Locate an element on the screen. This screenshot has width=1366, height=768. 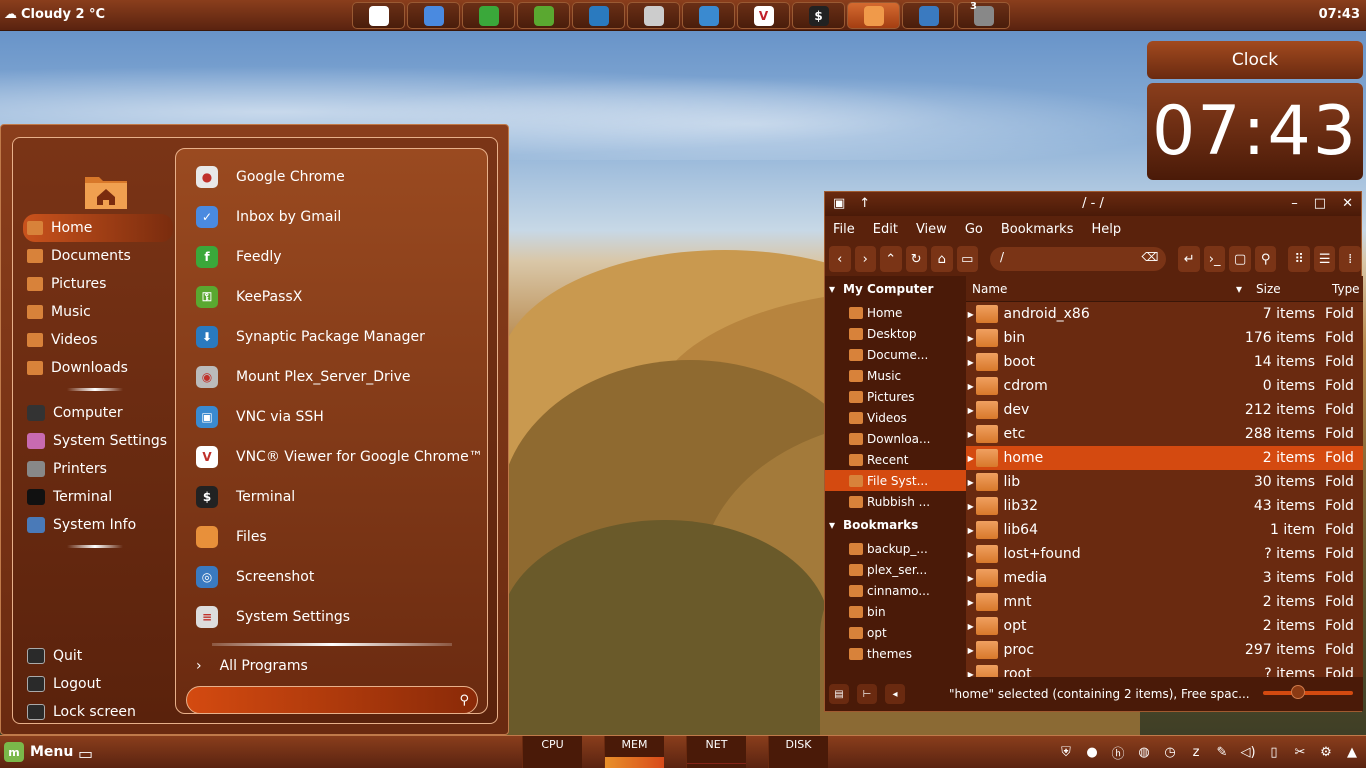
app-item: ≡ System Settings is located at coordinates (331, 617).